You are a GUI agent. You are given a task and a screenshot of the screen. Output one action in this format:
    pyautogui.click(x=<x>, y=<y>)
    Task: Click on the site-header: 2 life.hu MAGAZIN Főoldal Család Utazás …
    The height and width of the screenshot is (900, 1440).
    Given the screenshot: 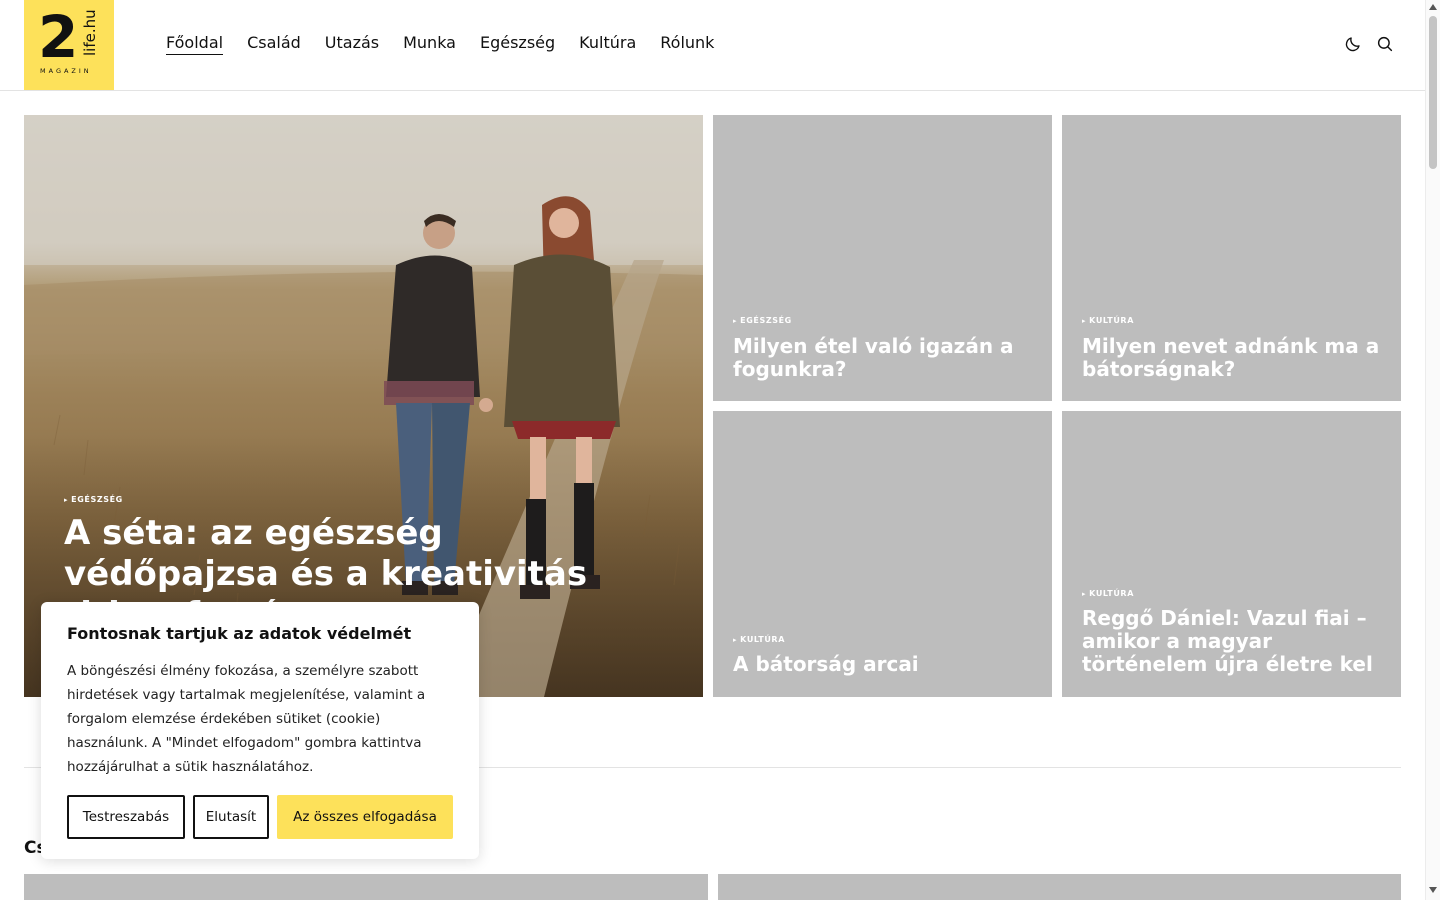 What is the action you would take?
    pyautogui.click(x=712, y=45)
    